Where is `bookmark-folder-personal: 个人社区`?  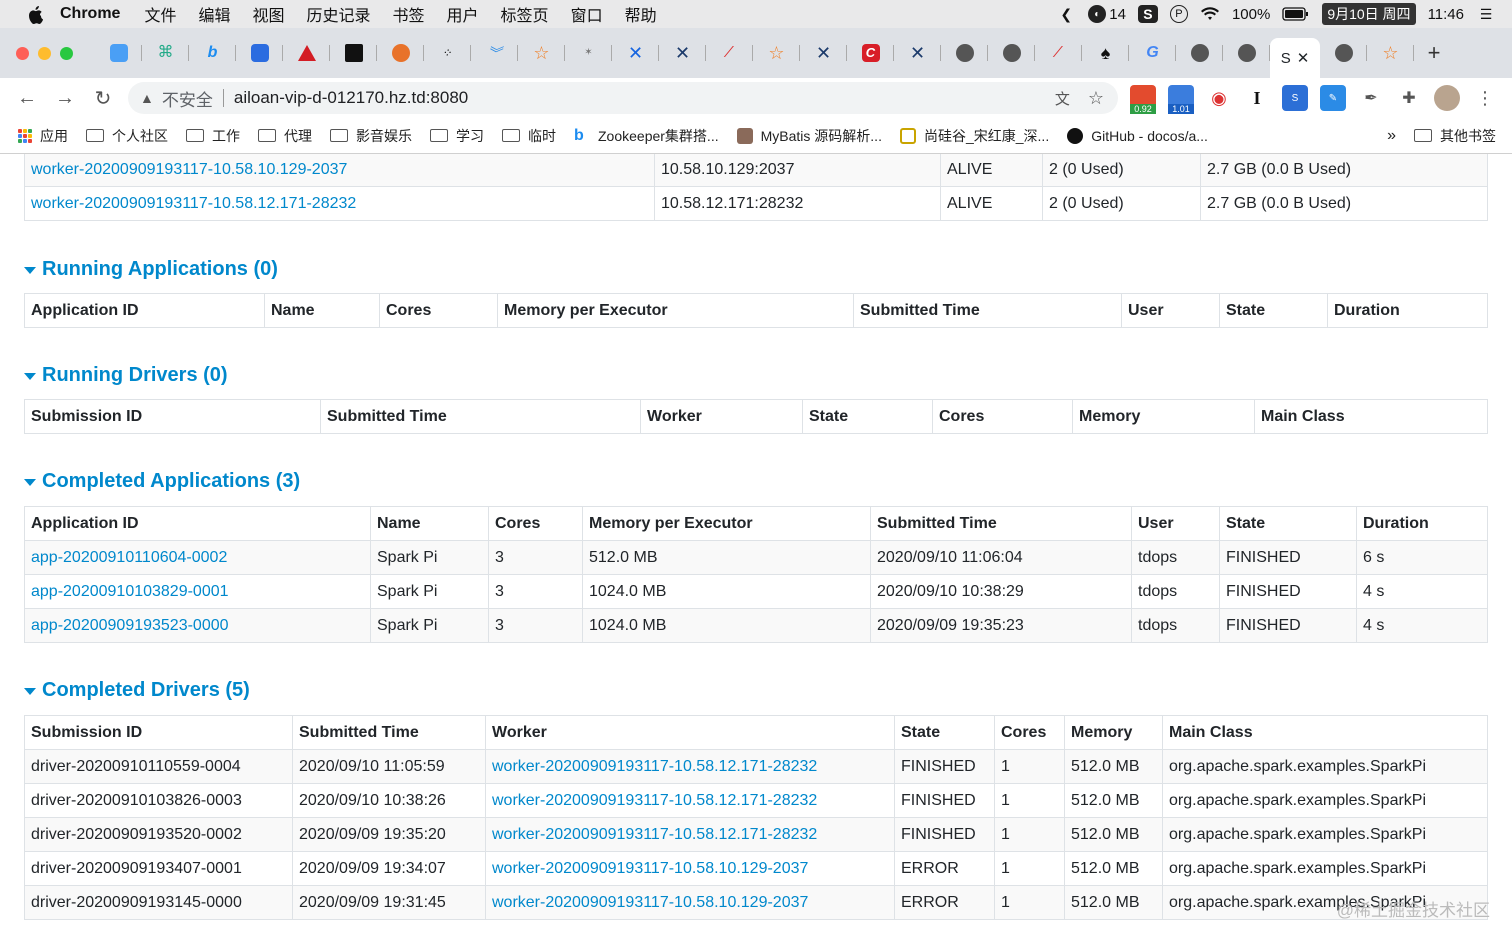 bookmark-folder-personal: 个人社区 is located at coordinates (127, 136).